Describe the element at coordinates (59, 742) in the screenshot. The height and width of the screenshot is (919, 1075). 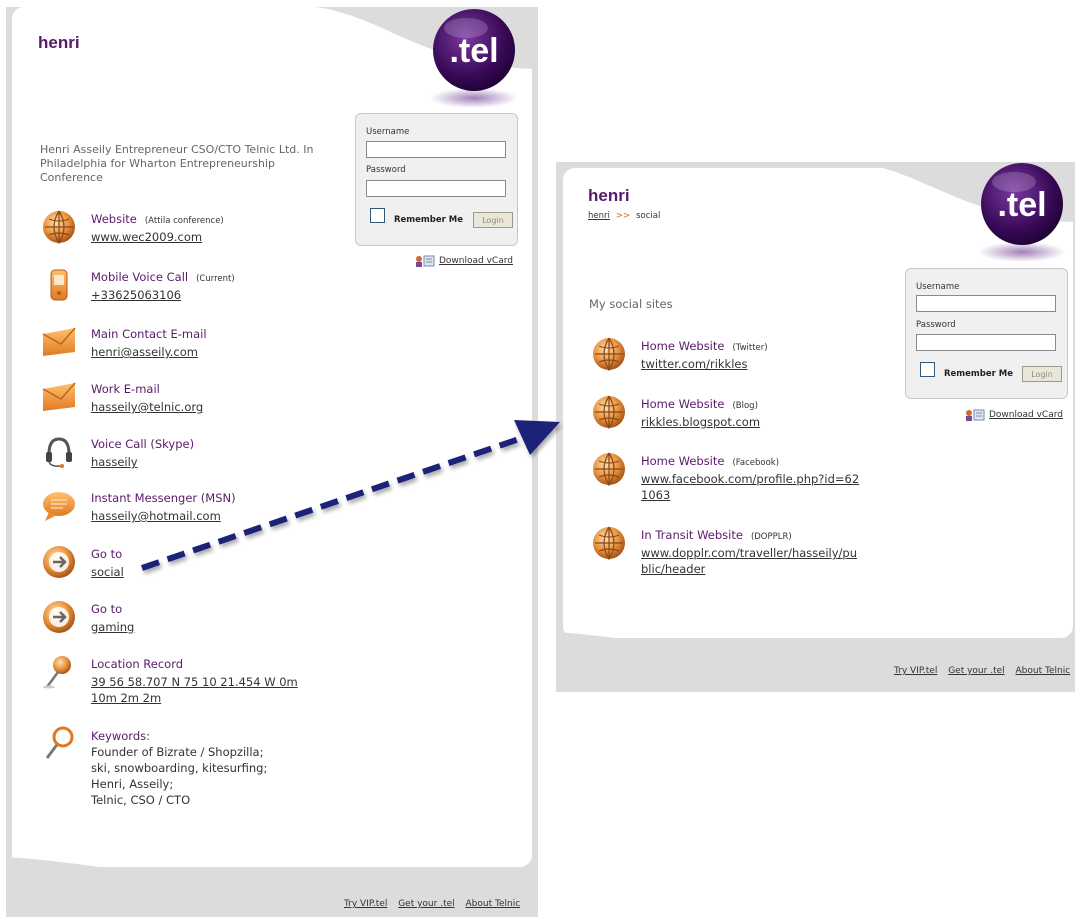
I see `magnifier-icon` at that location.